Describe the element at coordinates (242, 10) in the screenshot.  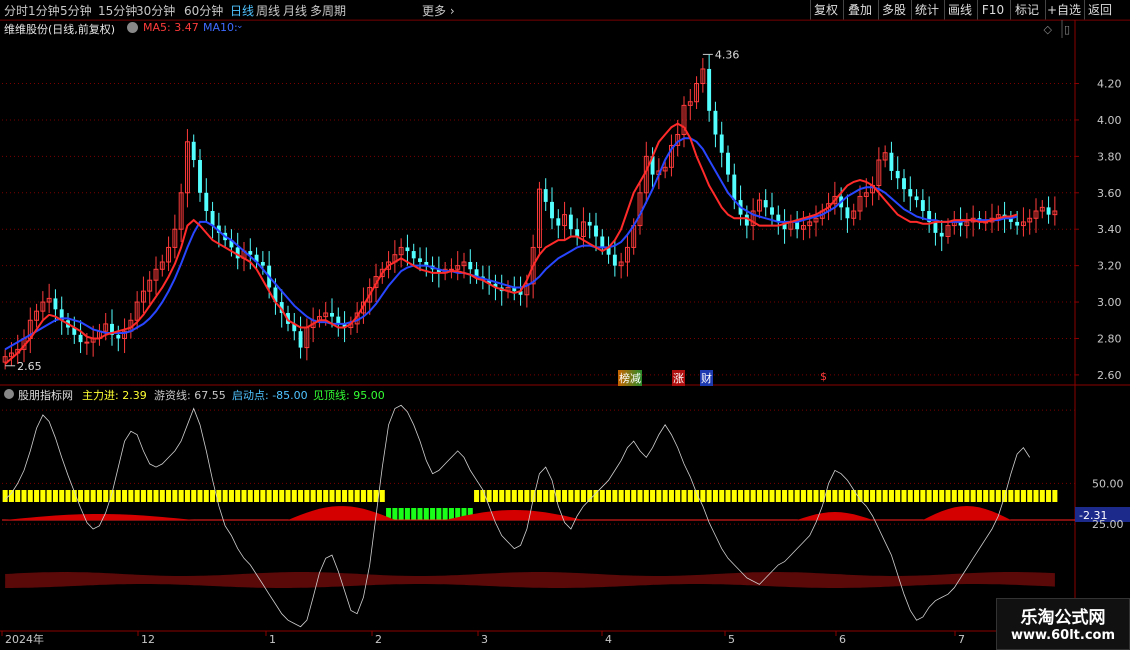
I see `tab-period-6: 日线` at that location.